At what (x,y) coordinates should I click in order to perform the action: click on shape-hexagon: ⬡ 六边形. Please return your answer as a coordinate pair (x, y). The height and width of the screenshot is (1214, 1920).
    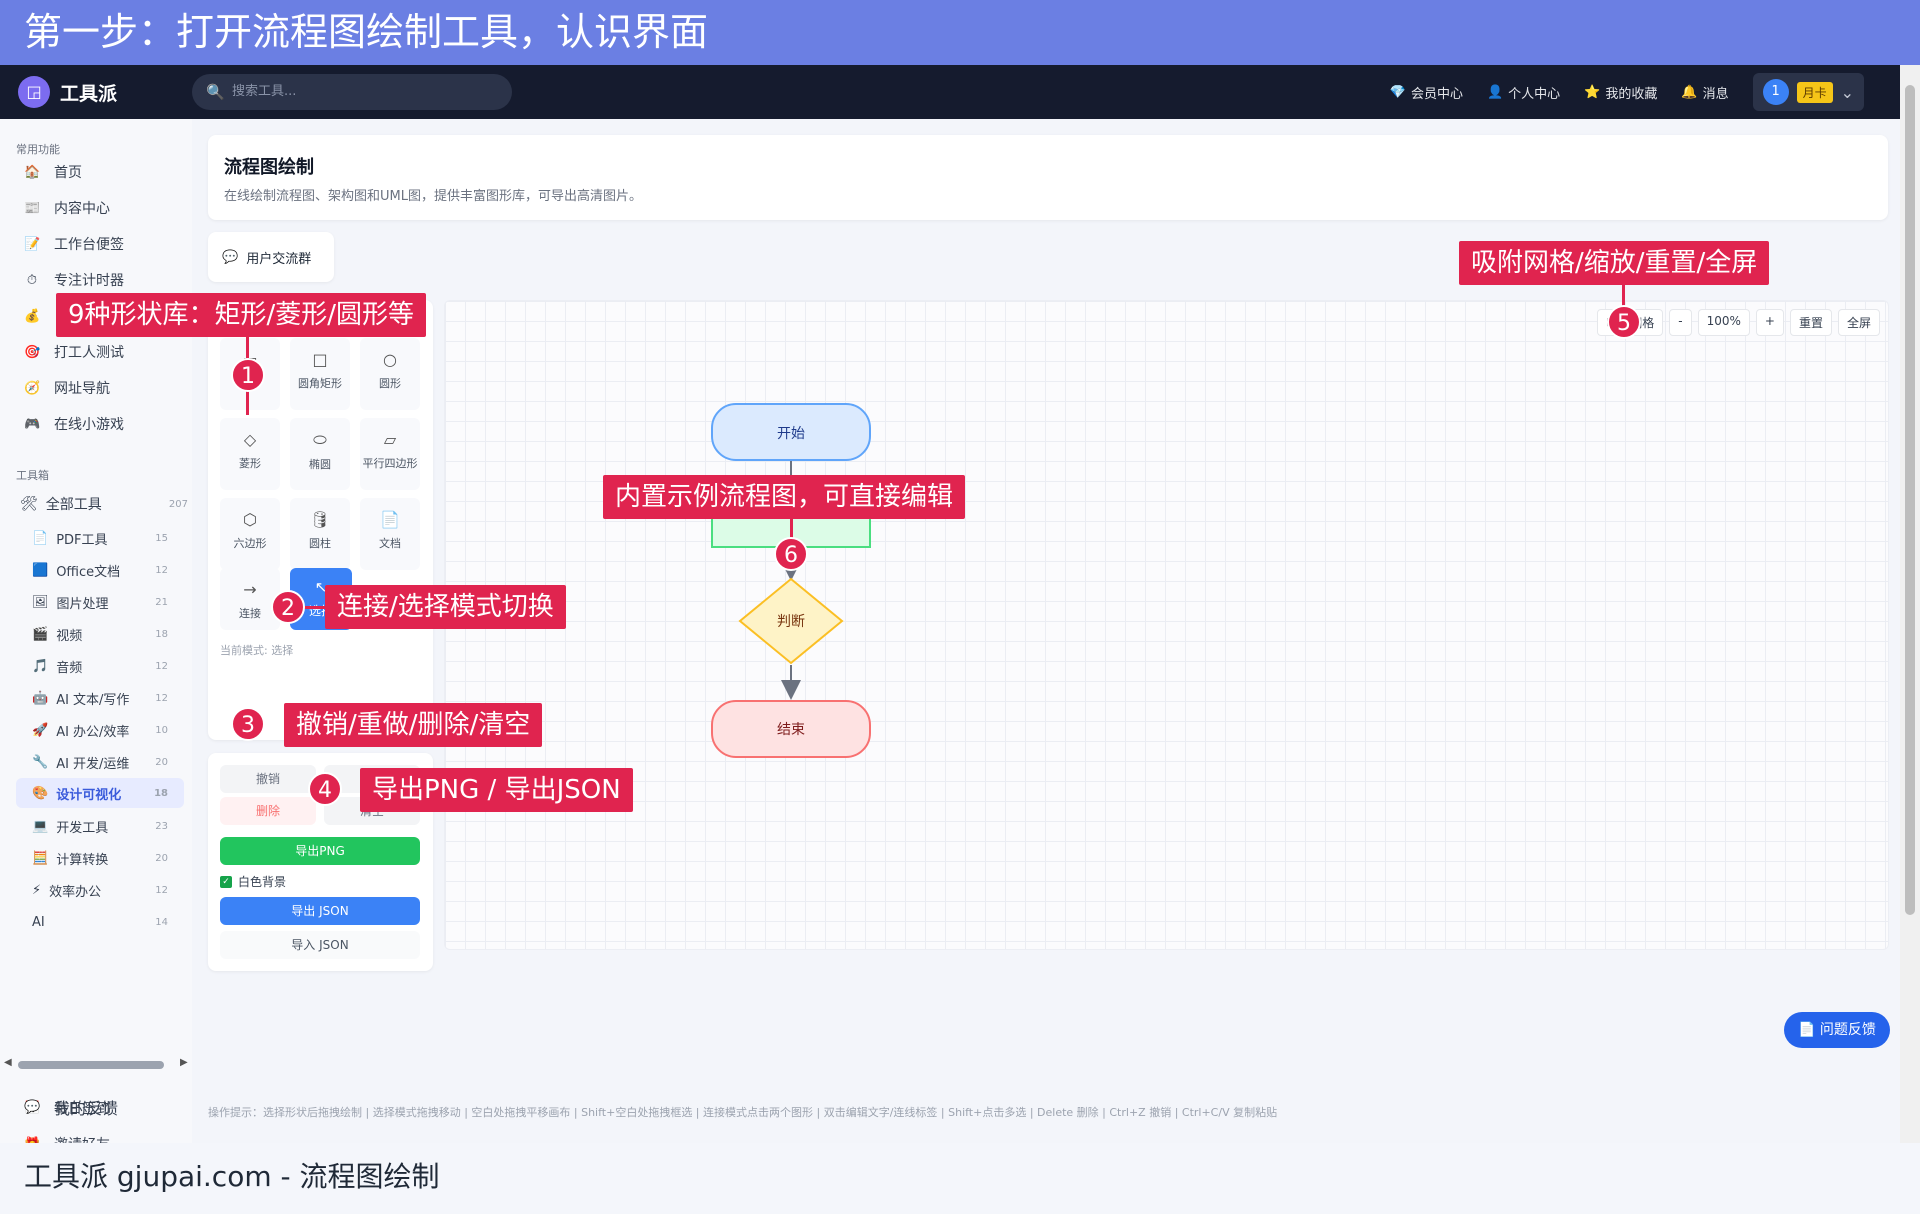
    Looking at the image, I should click on (250, 534).